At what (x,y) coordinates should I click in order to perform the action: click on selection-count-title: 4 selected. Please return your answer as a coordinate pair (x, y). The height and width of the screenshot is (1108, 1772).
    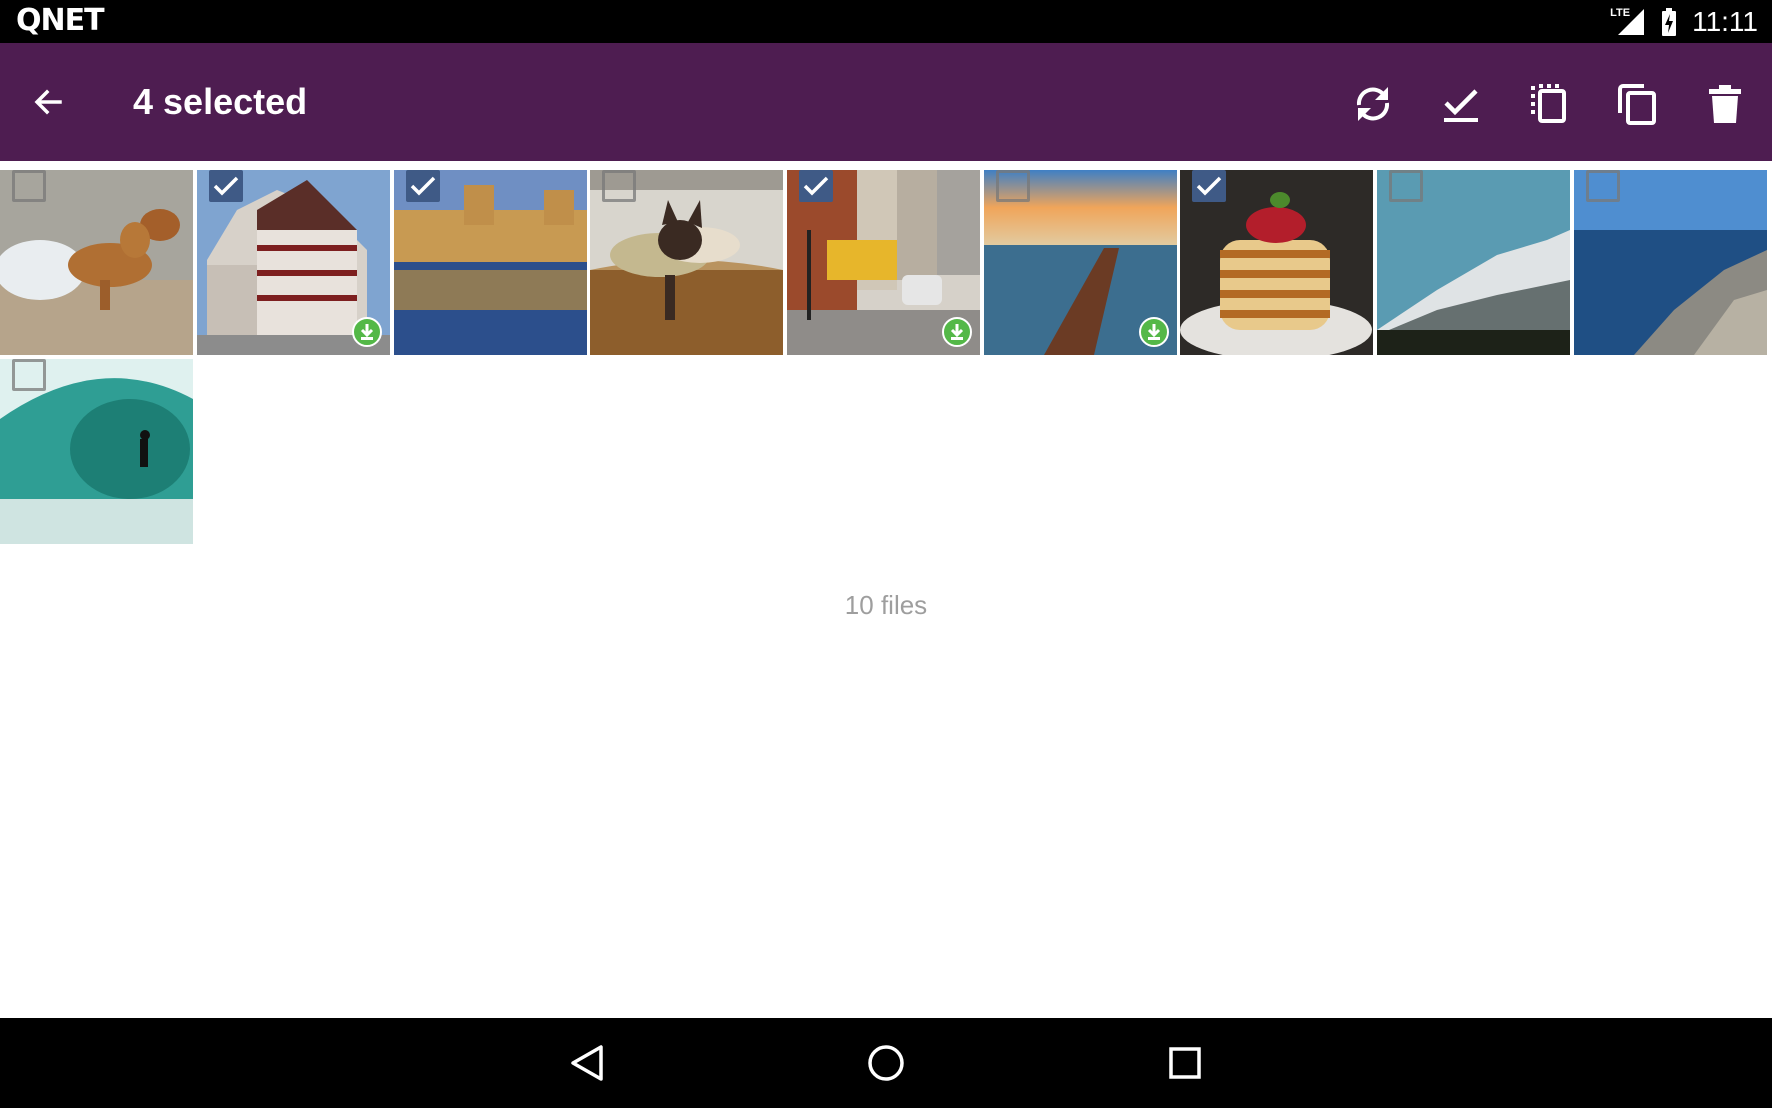
    Looking at the image, I should click on (220, 101).